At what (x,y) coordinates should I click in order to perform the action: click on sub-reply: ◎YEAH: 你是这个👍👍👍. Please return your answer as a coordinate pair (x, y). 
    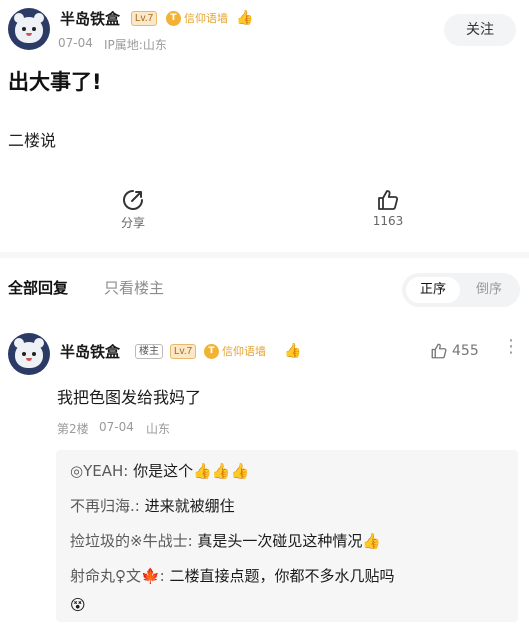
    Looking at the image, I should click on (159, 470).